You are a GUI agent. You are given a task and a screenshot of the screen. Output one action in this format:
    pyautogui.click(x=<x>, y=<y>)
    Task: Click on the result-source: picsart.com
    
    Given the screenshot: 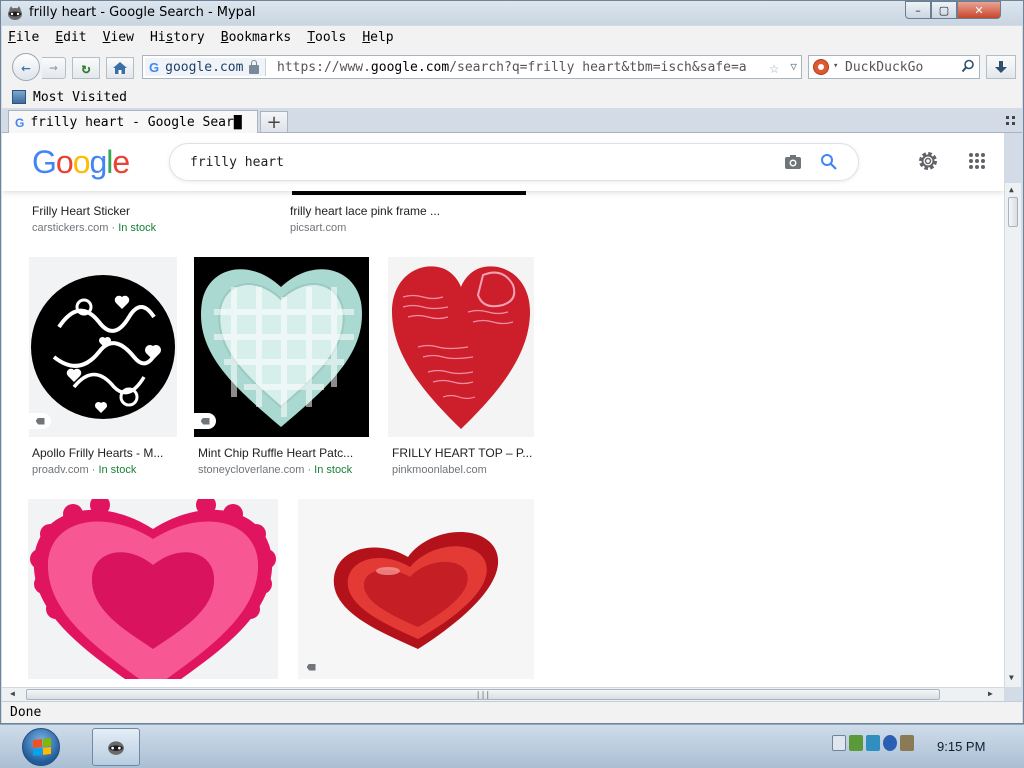 What is the action you would take?
    pyautogui.click(x=318, y=228)
    